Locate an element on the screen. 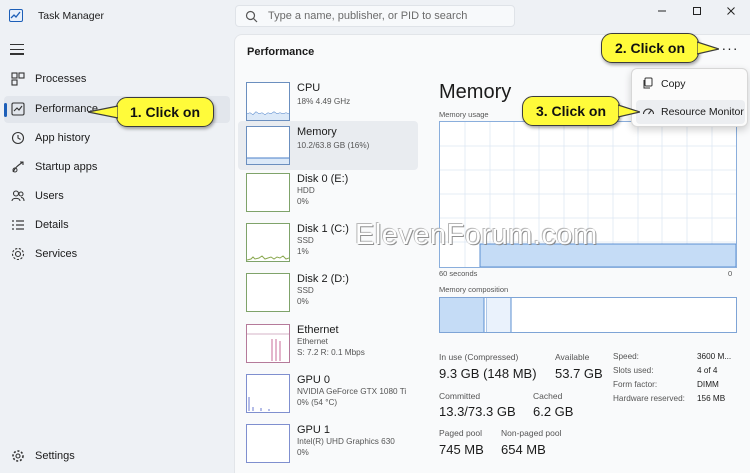  memory-heading: Memory is located at coordinates (475, 92).